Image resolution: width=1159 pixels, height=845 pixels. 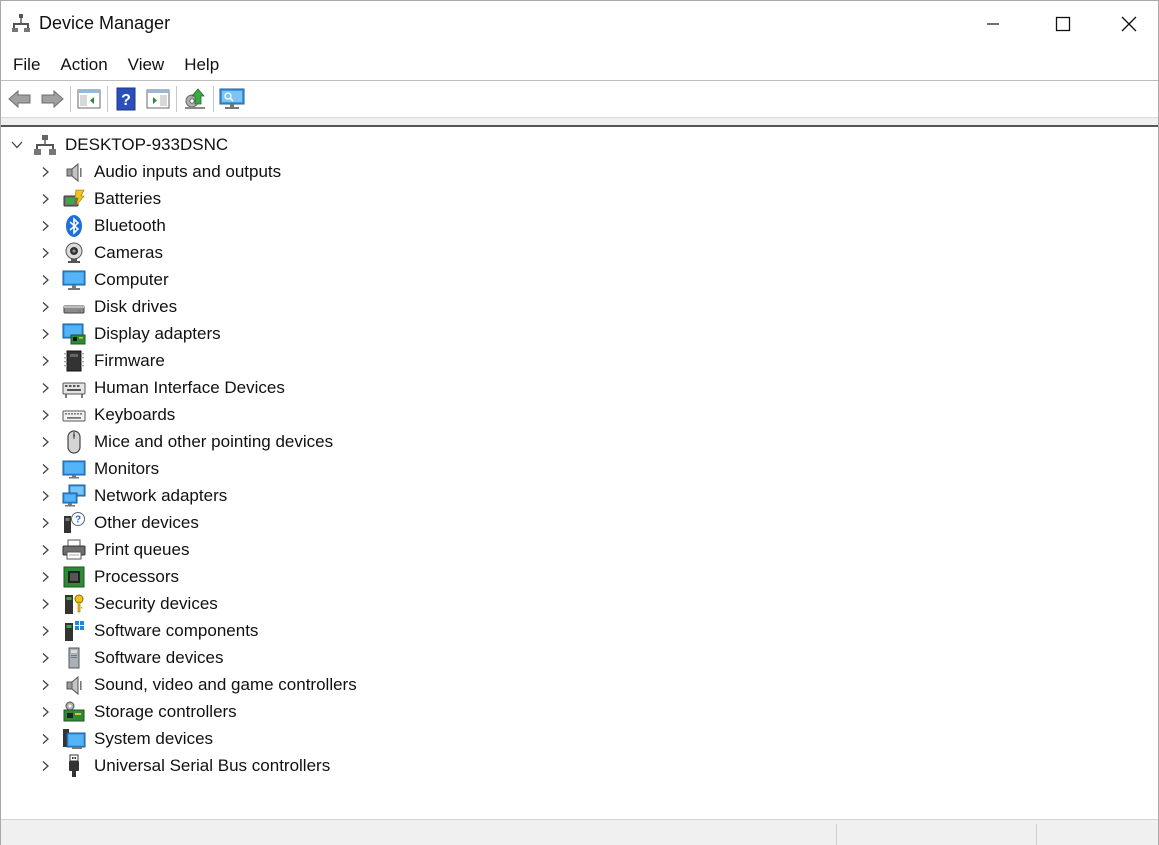 What do you see at coordinates (146, 522) in the screenshot?
I see `tree-category-label: Other devices` at bounding box center [146, 522].